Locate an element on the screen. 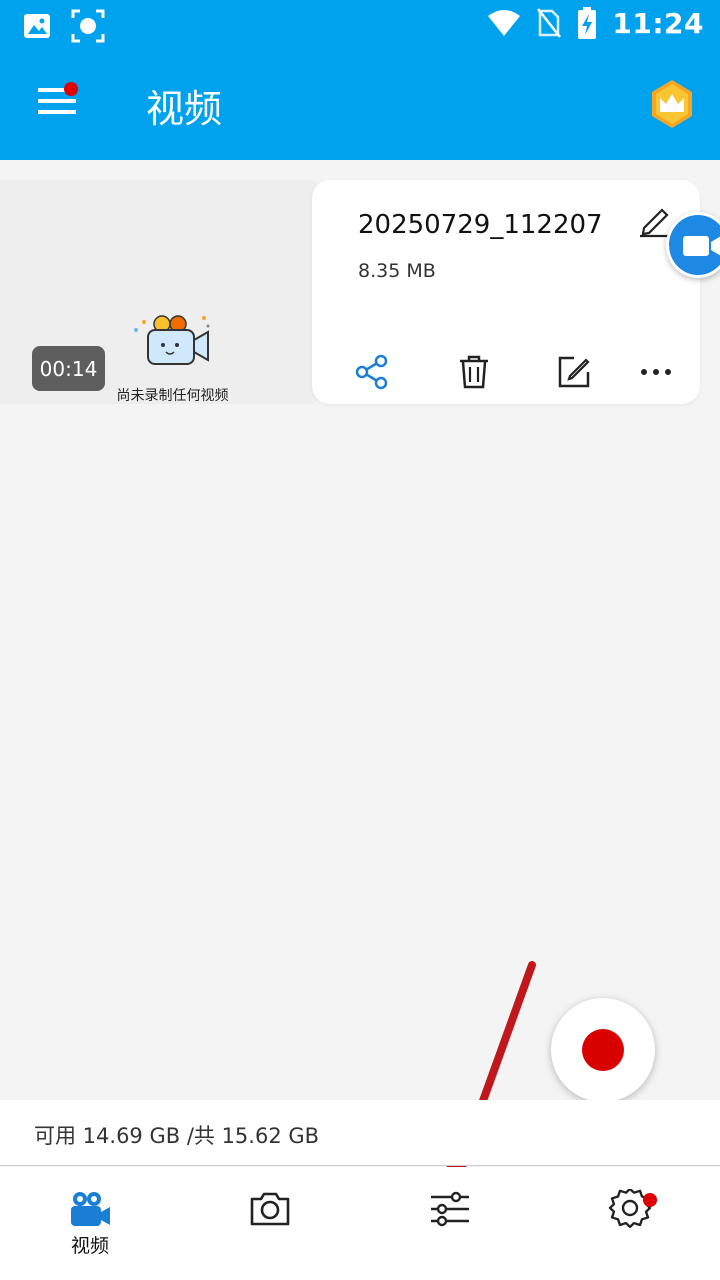 Image resolution: width=720 pixels, height=1280 pixels. delete-button is located at coordinates (474, 372).